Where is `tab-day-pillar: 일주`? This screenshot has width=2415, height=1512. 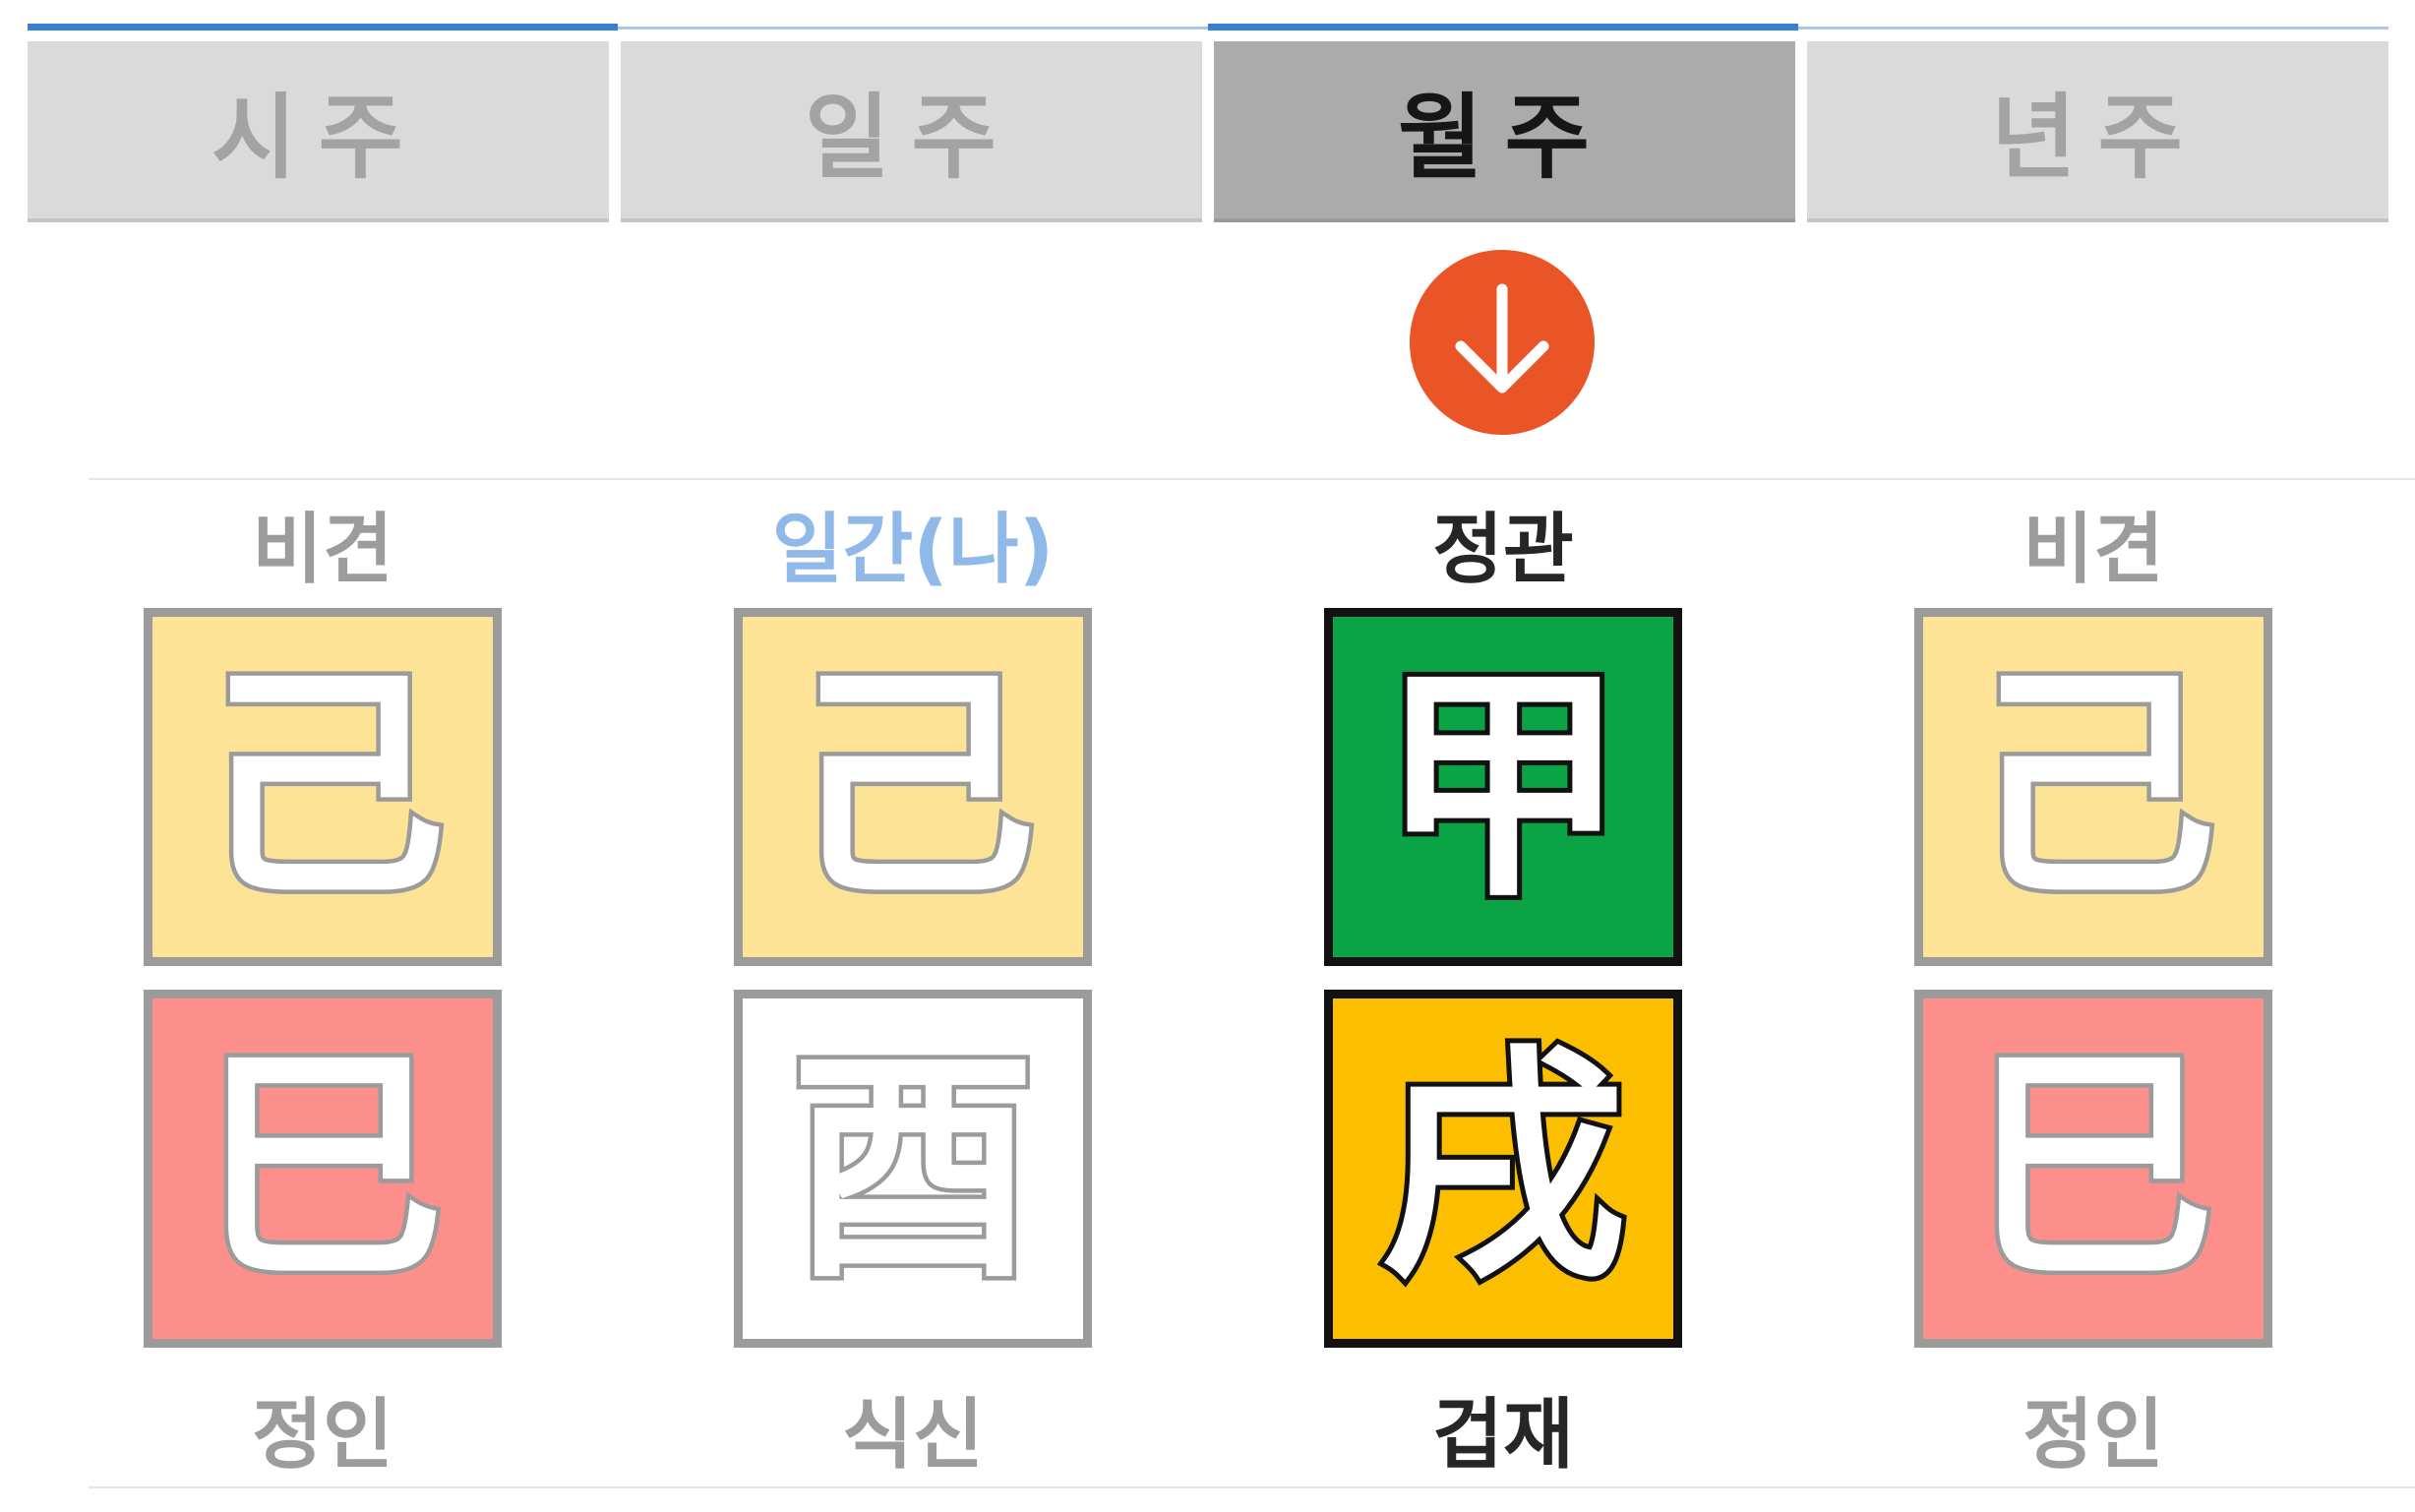 tab-day-pillar: 일주 is located at coordinates (912, 132).